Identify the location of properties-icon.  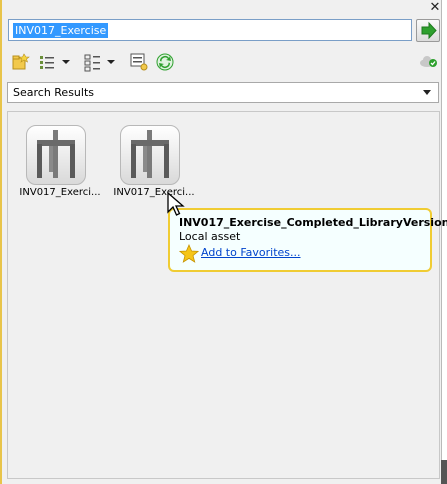
(139, 62).